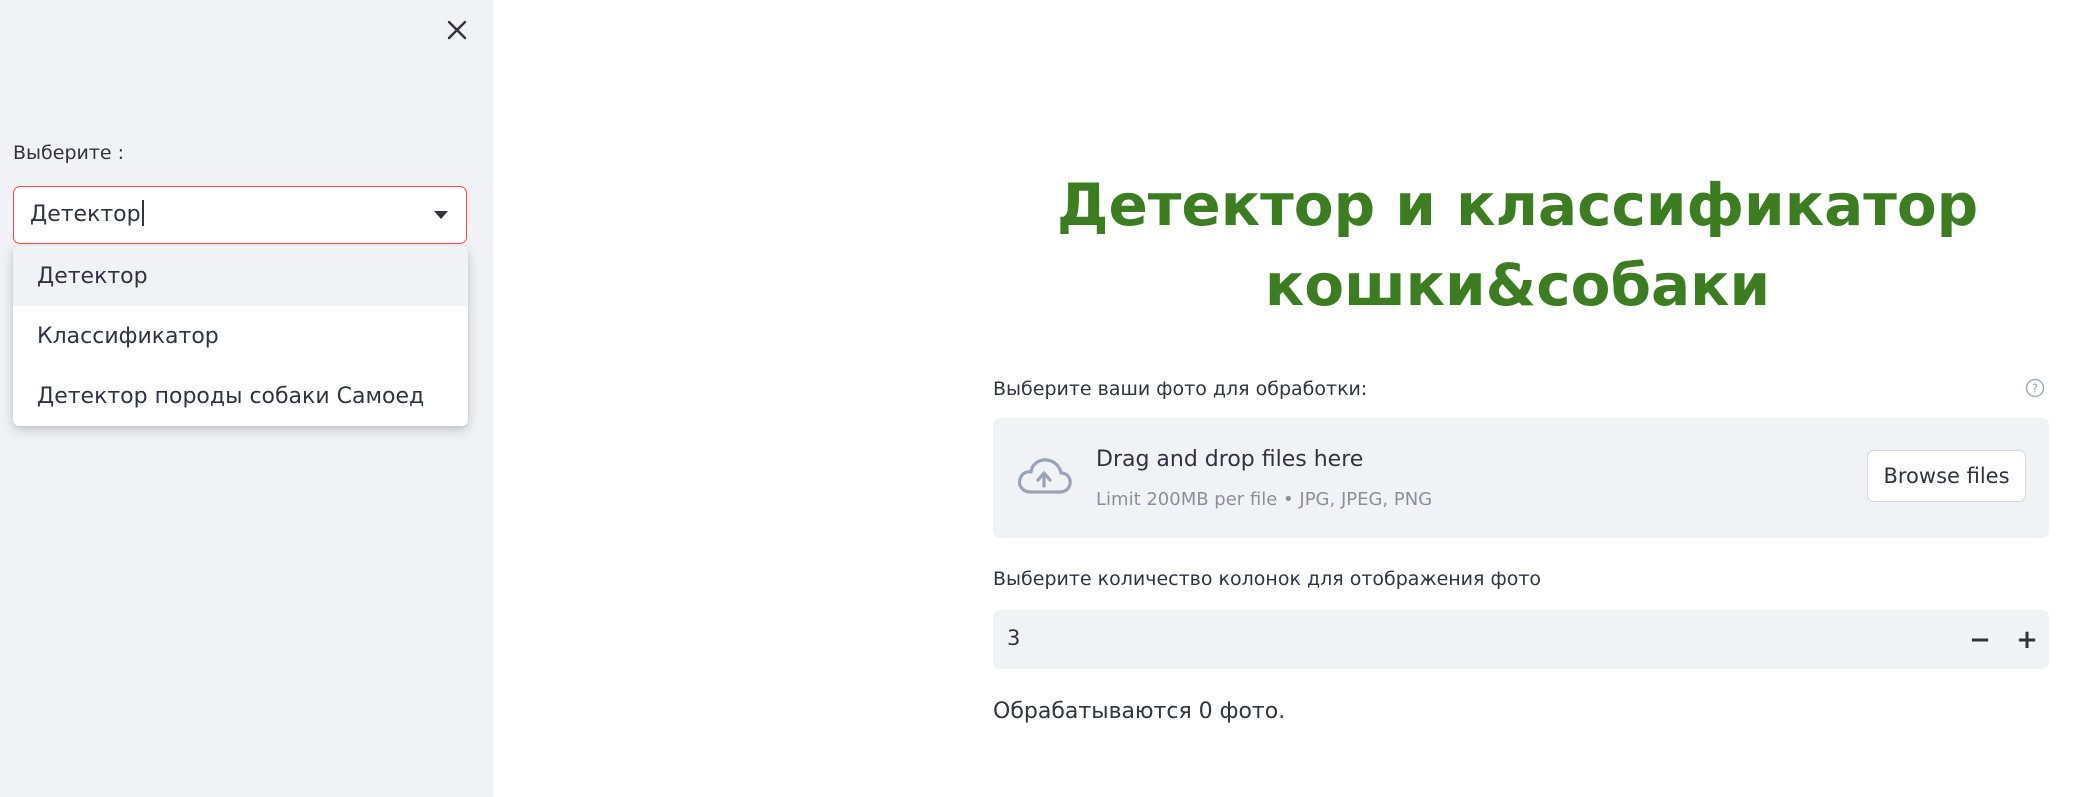 This screenshot has height=797, width=2095. What do you see at coordinates (441, 215) in the screenshot?
I see `chevron-down-icon` at bounding box center [441, 215].